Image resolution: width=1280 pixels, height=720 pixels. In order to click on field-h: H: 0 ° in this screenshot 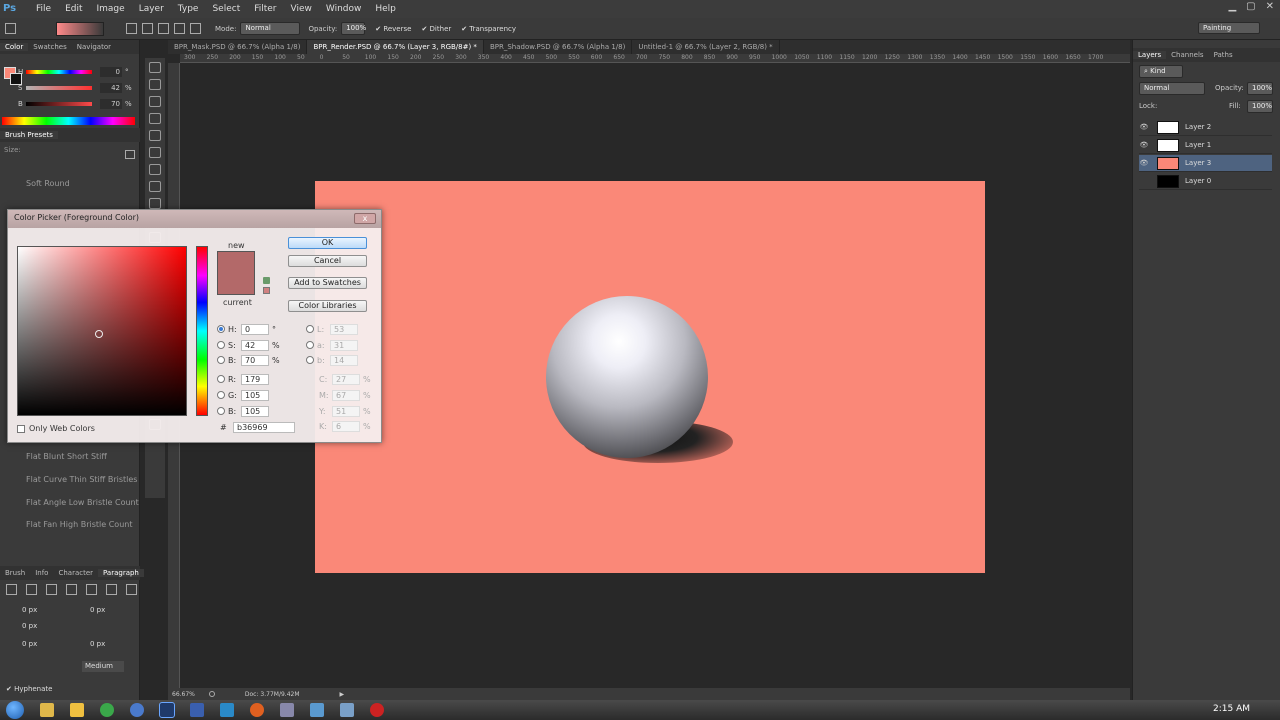, I will do `click(246, 329)`.